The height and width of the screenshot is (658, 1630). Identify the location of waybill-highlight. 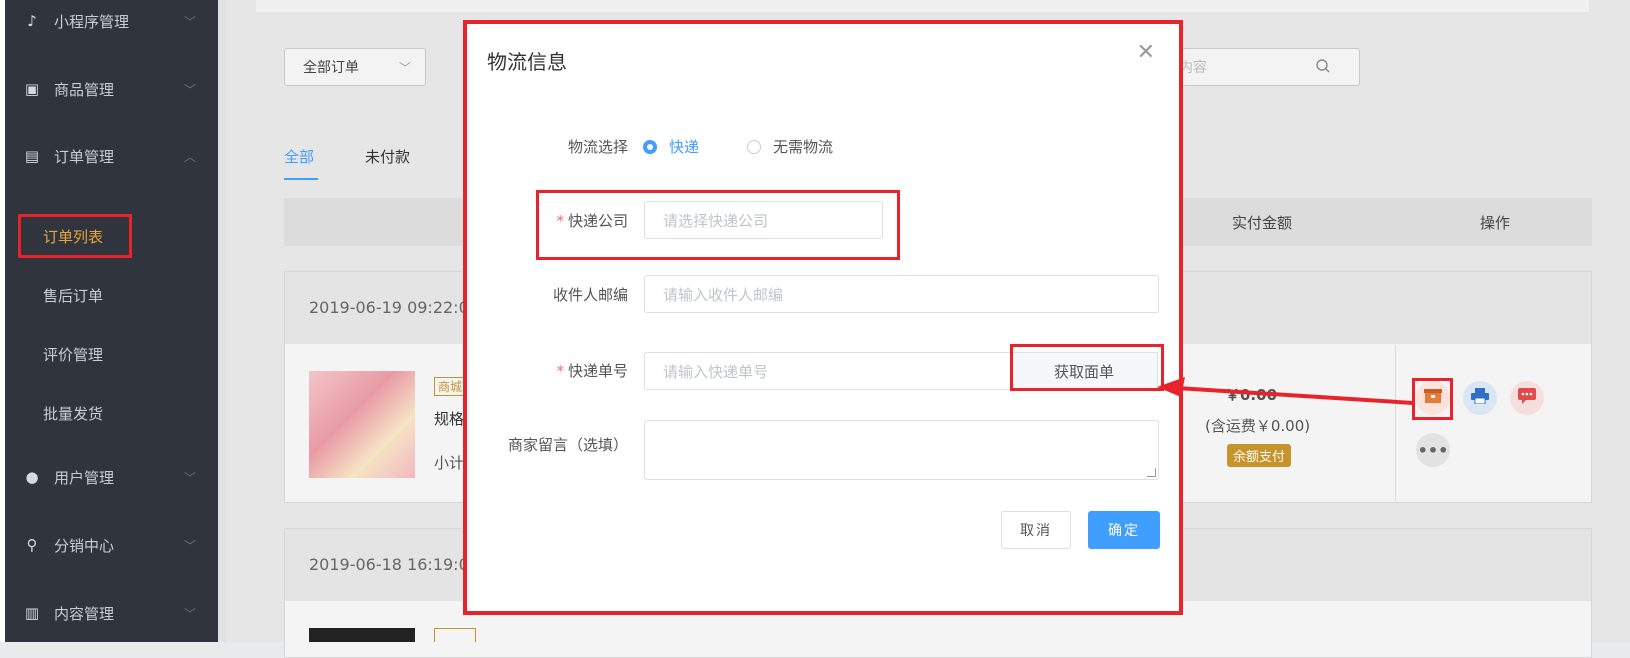
(1087, 367).